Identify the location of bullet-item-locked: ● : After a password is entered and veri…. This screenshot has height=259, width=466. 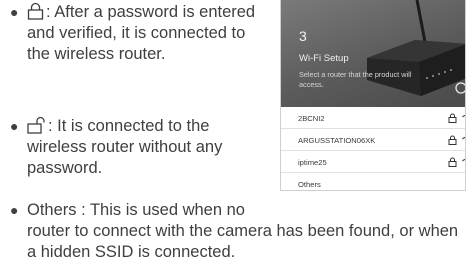
(141, 33).